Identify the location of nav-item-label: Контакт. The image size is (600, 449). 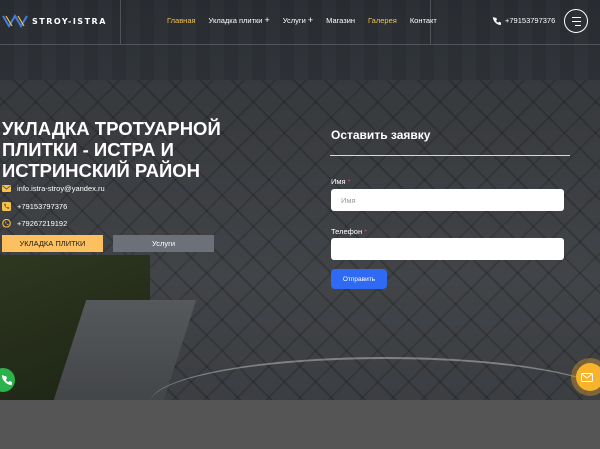
(423, 20).